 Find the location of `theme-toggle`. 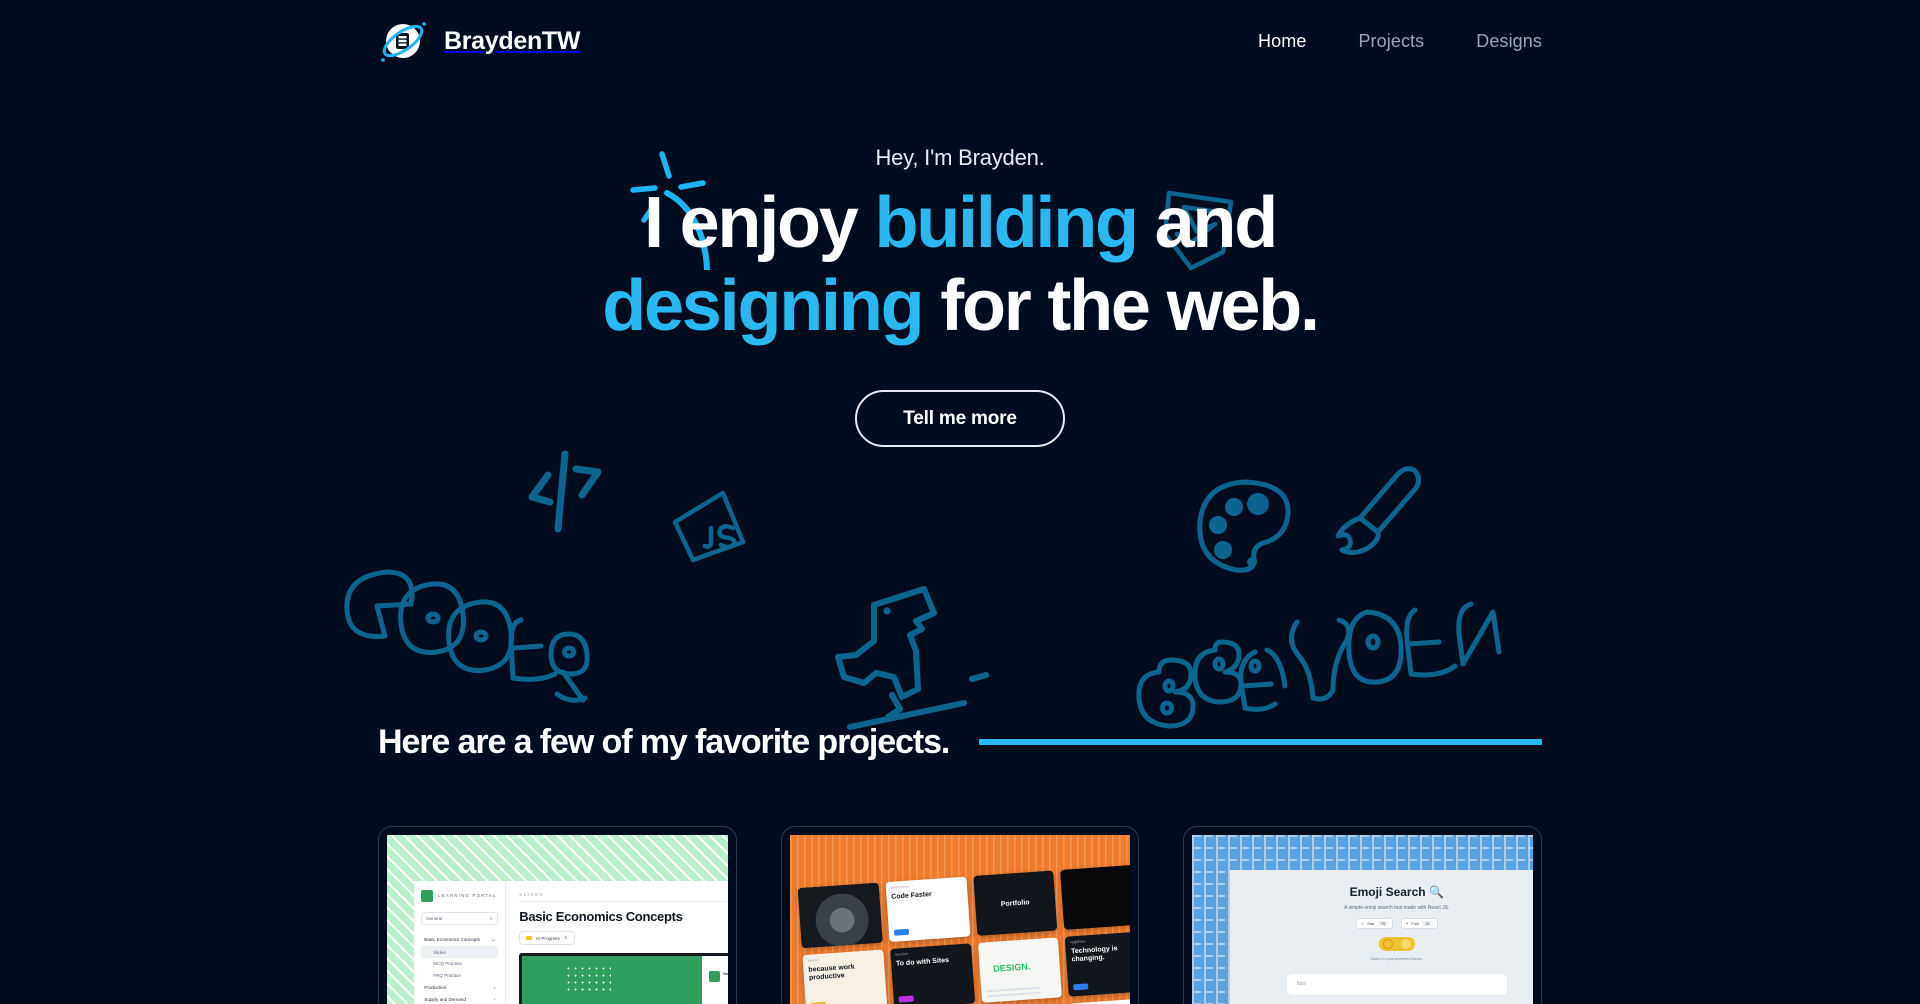

theme-toggle is located at coordinates (1396, 943).